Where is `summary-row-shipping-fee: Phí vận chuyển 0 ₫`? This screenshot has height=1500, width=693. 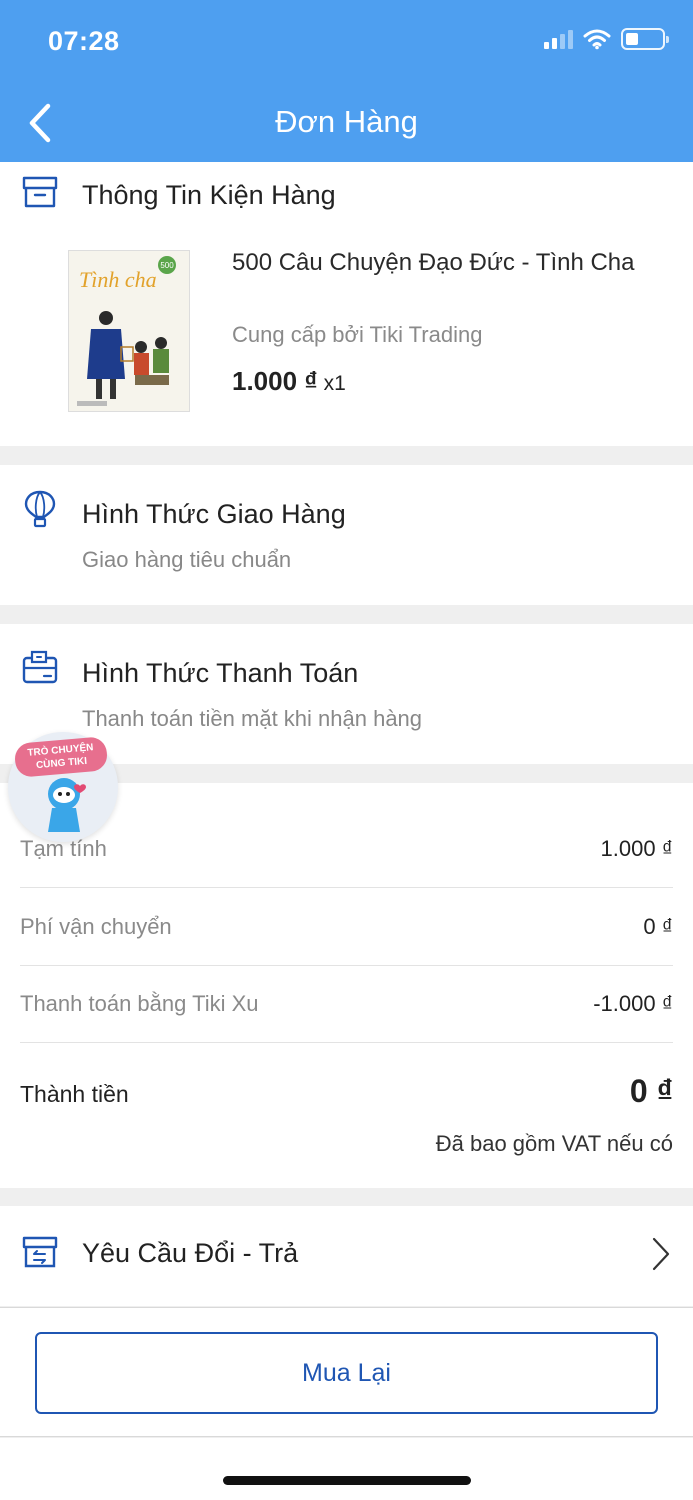
summary-row-shipping-fee: Phí vận chuyển 0 ₫ is located at coordinates (346, 927).